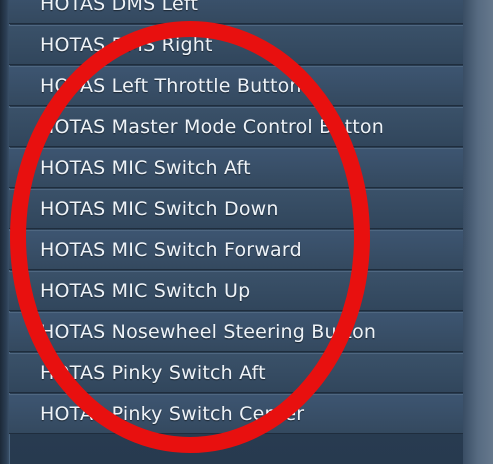 The height and width of the screenshot is (464, 493). I want to click on list-item: HOTAS Nosewheel Steering Button, so click(236, 332).